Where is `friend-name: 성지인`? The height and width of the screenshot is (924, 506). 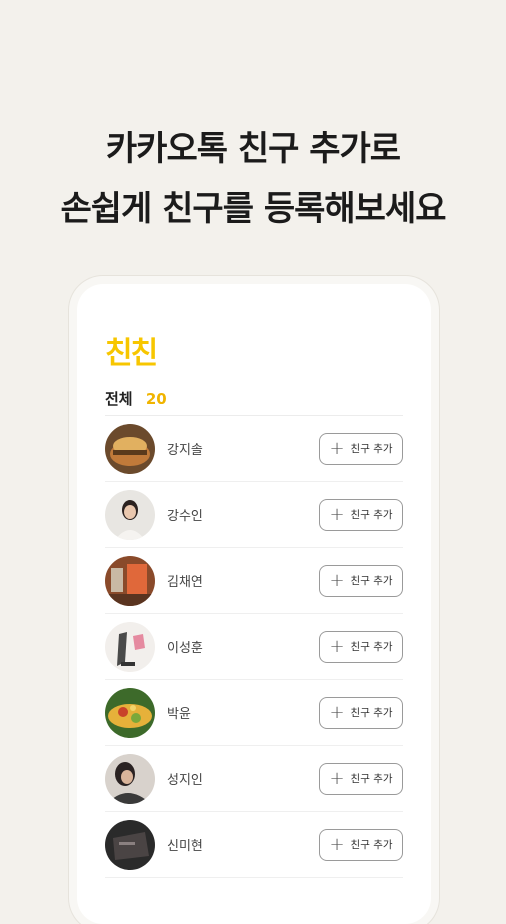
friend-name: 성지인 is located at coordinates (185, 780).